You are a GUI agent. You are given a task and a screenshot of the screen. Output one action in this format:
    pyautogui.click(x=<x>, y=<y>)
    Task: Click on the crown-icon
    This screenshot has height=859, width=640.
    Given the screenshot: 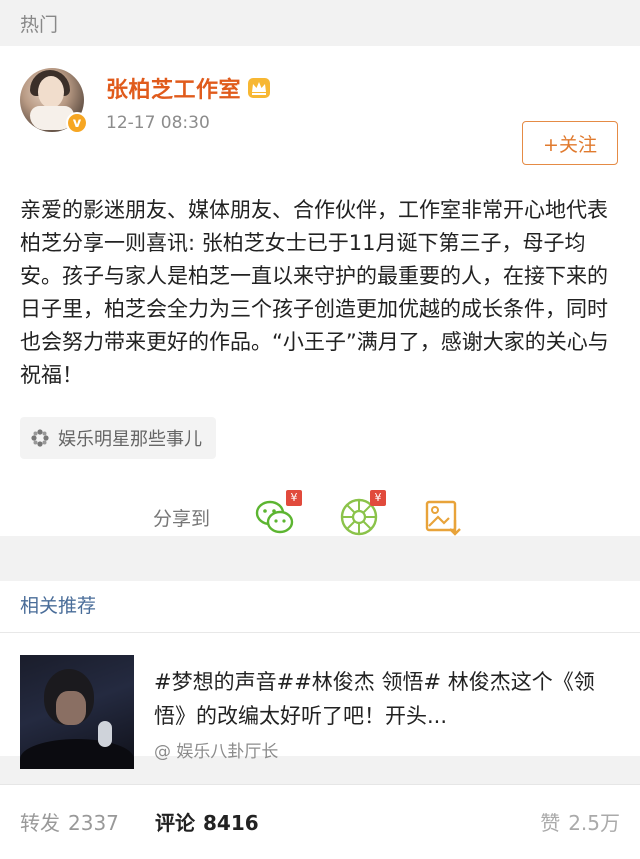 What is the action you would take?
    pyautogui.click(x=259, y=88)
    